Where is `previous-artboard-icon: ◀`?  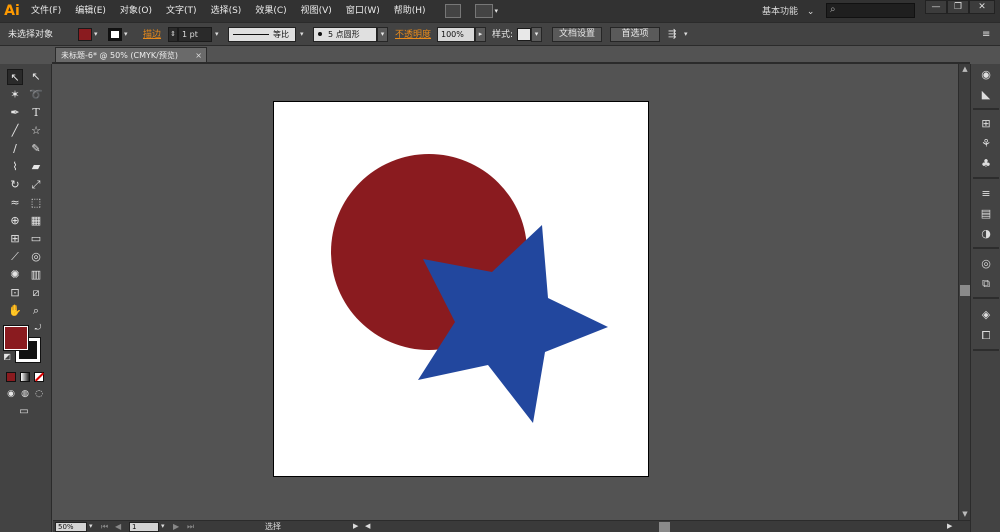 previous-artboard-icon: ◀ is located at coordinates (118, 526).